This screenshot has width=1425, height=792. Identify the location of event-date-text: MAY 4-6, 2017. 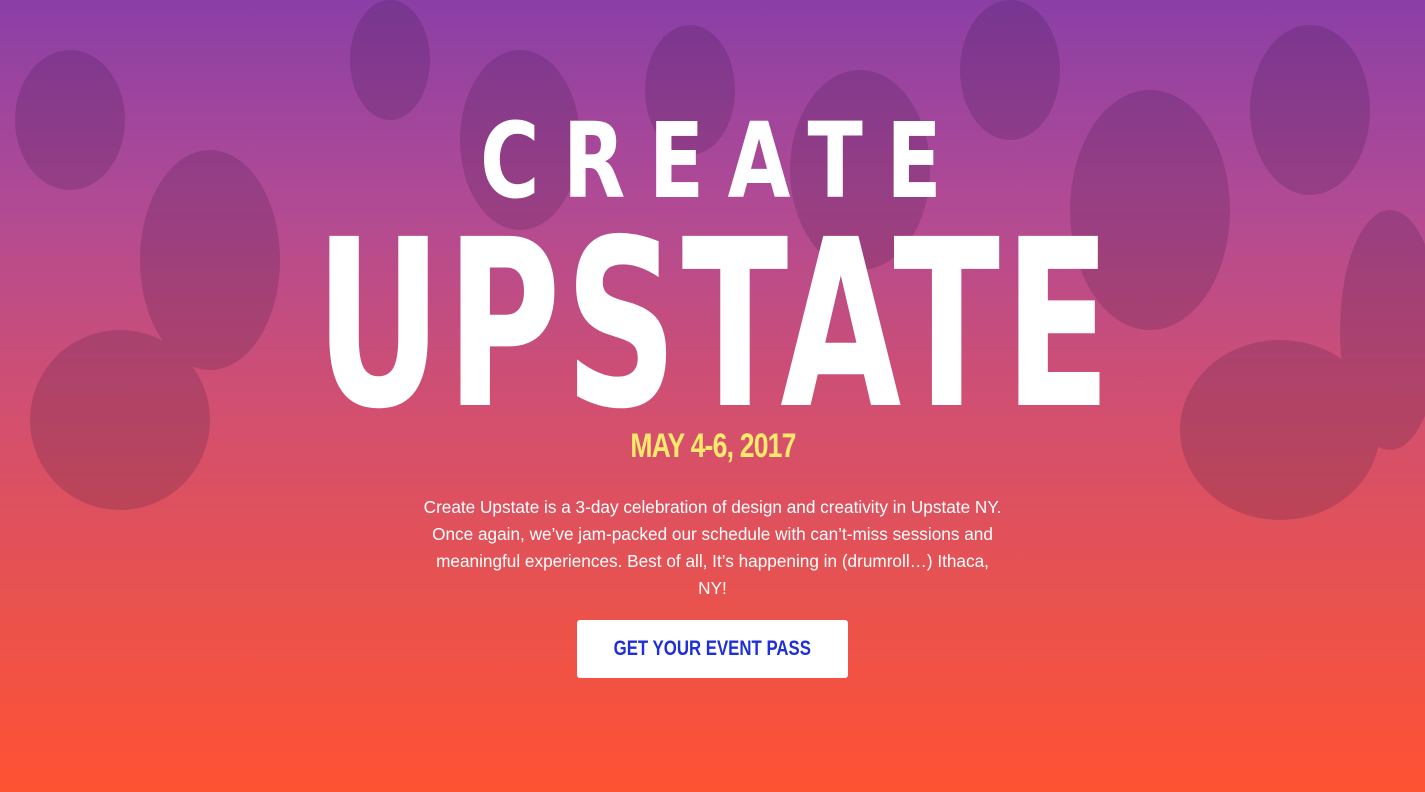
(712, 446).